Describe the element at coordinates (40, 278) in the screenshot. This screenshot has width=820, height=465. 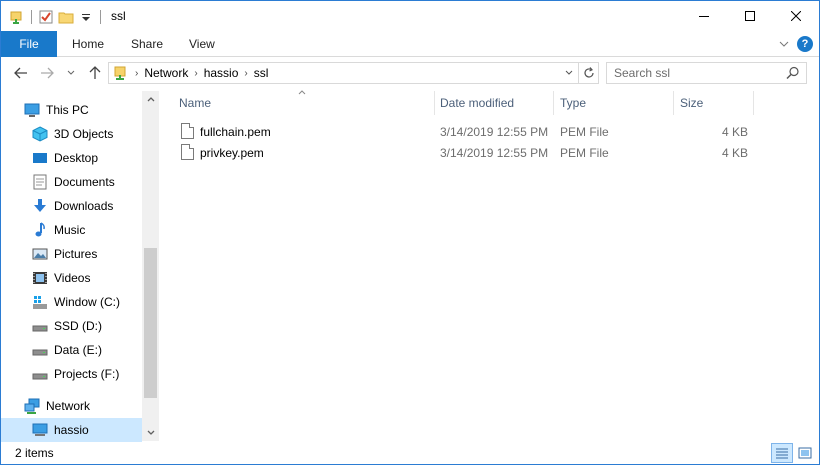
I see `videos-icon` at that location.